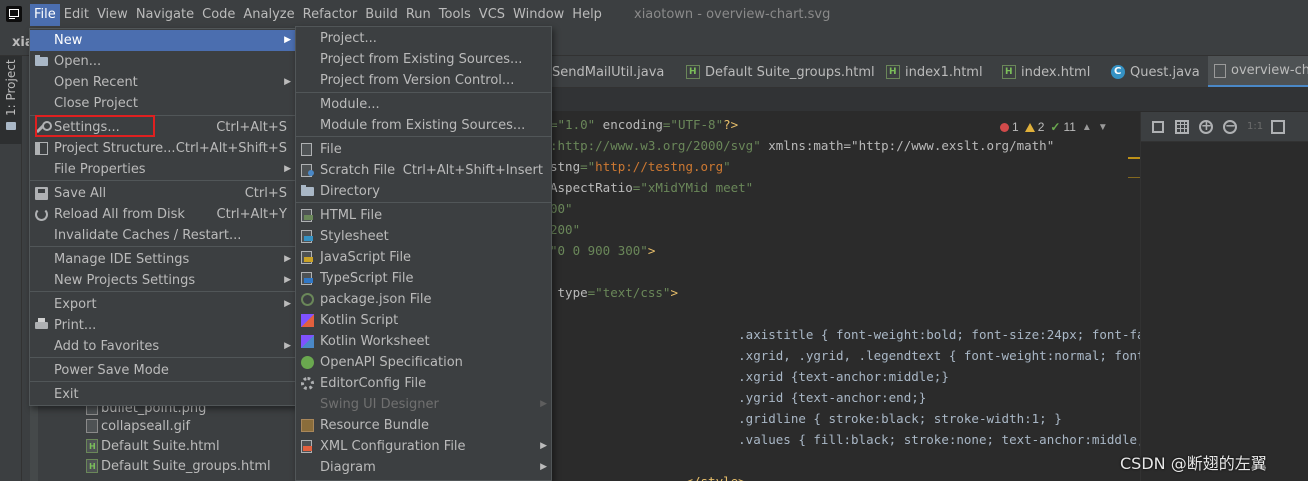  I want to click on menu-item-resource-bundle: Resource Bundle, so click(423, 425).